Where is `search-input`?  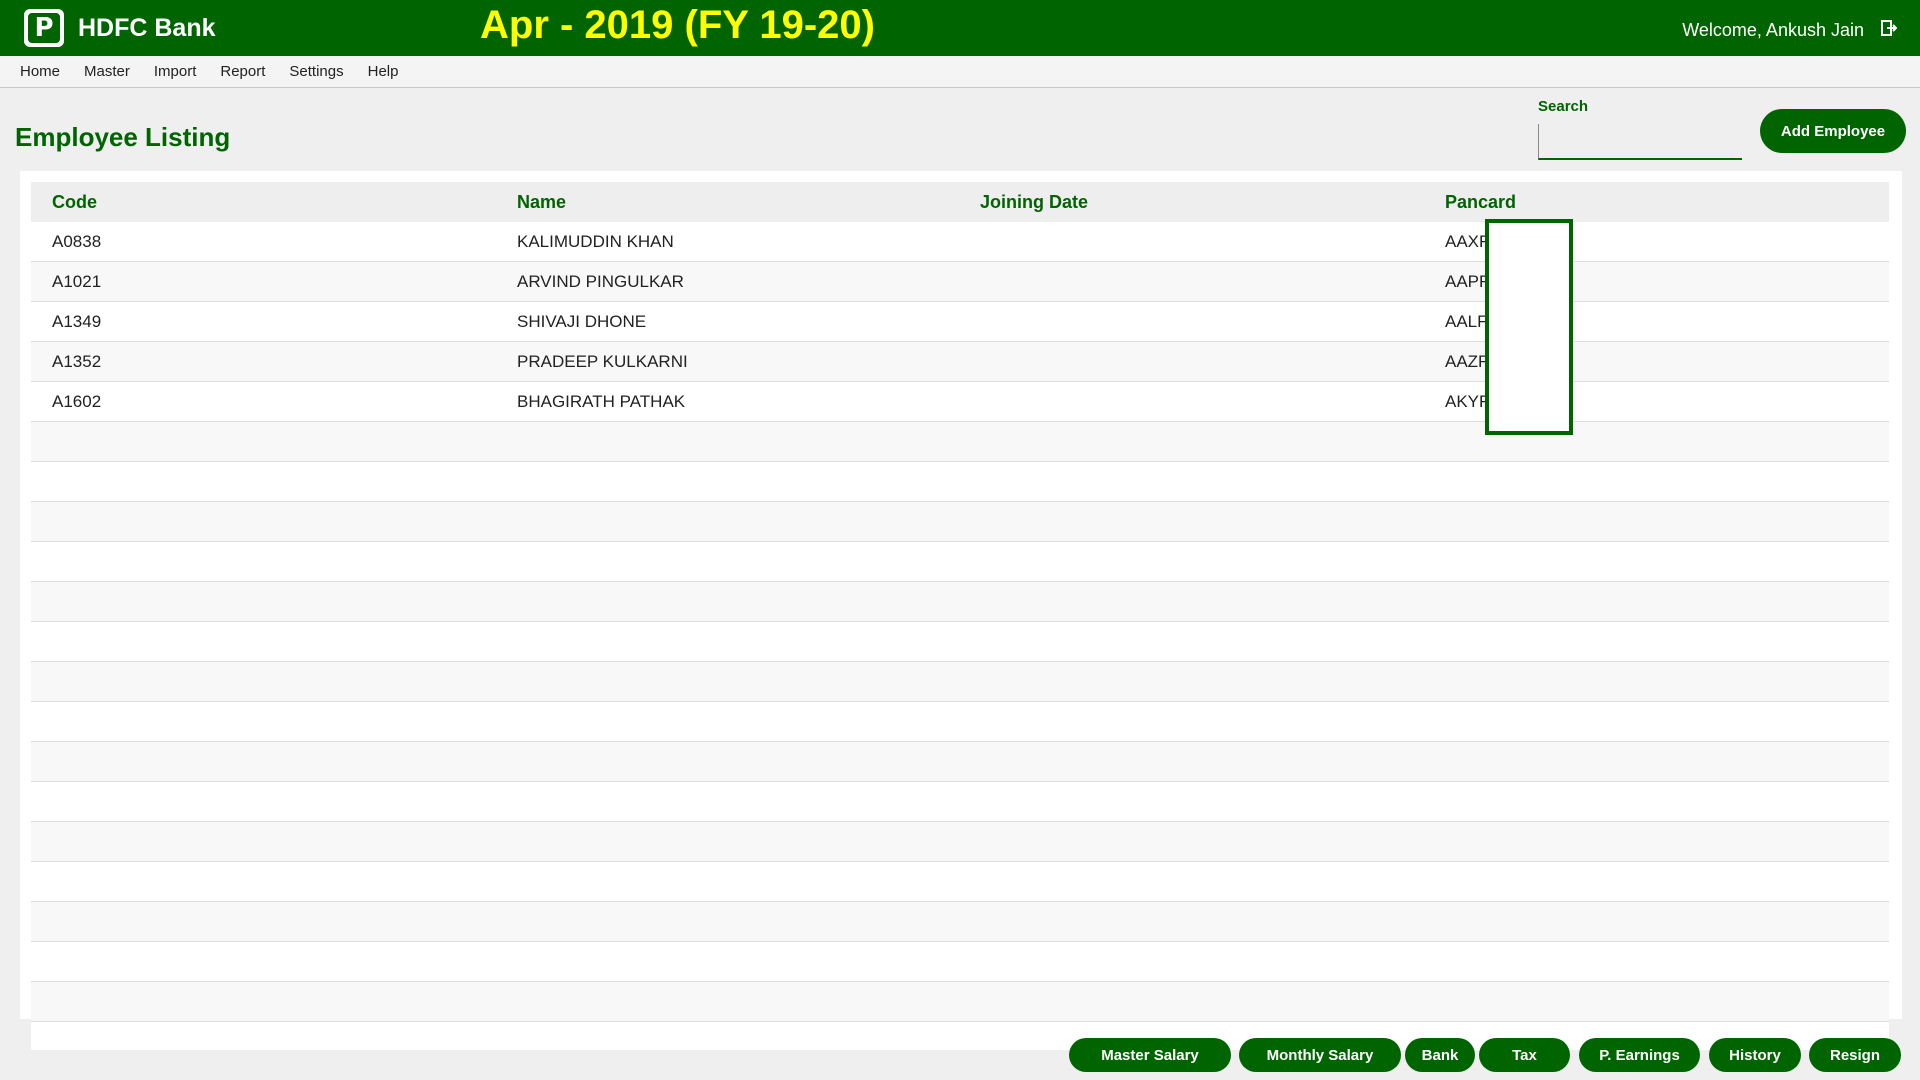
search-input is located at coordinates (1640, 142).